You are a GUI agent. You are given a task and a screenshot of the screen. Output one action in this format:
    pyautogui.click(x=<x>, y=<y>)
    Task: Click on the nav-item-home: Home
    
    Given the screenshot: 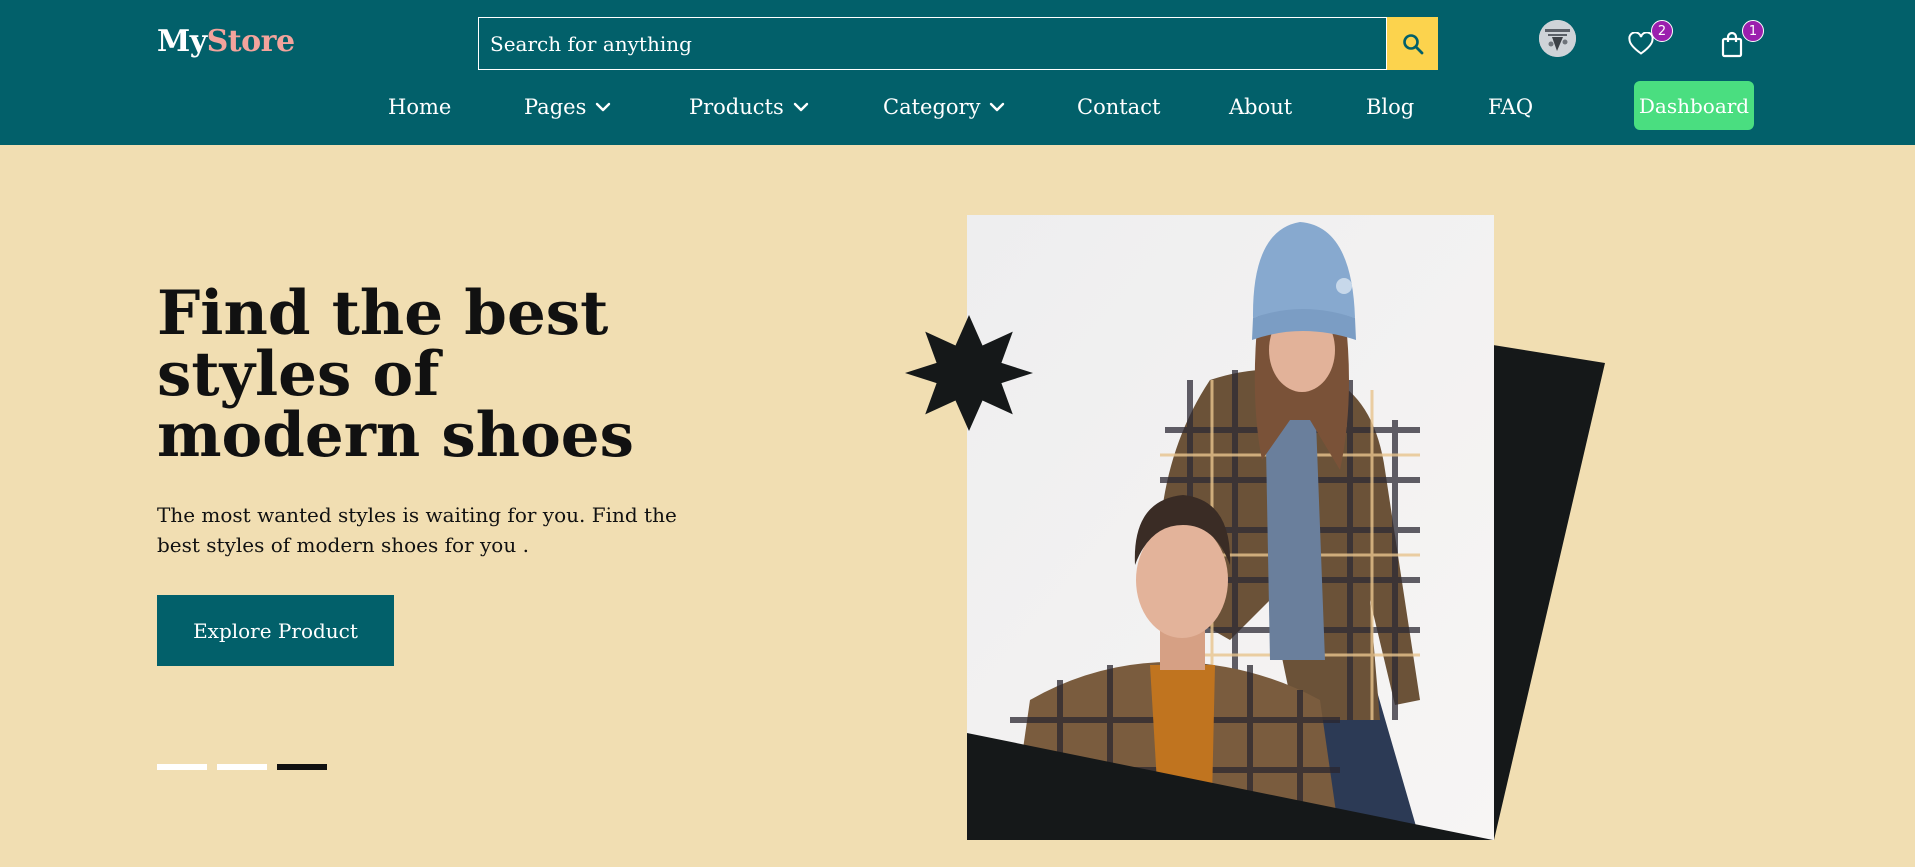 What is the action you would take?
    pyautogui.click(x=419, y=107)
    